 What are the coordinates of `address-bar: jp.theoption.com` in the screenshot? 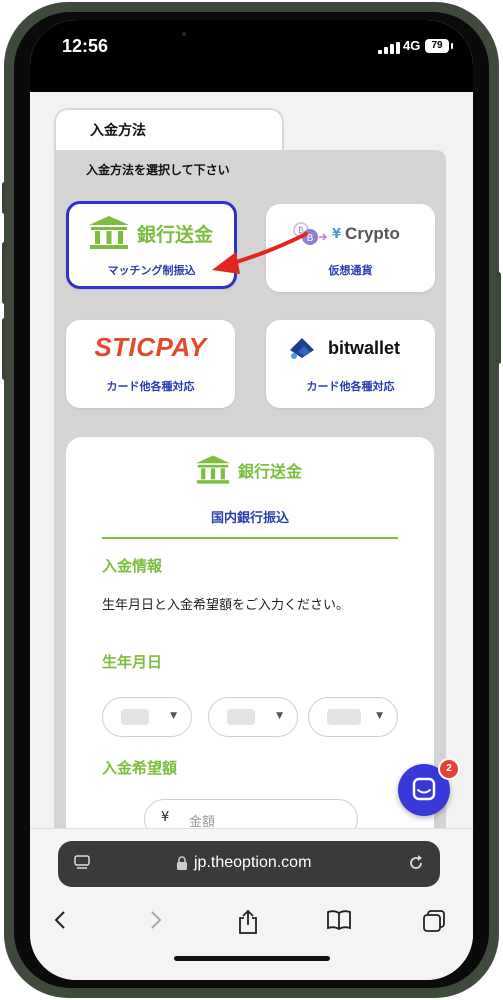 It's located at (249, 864).